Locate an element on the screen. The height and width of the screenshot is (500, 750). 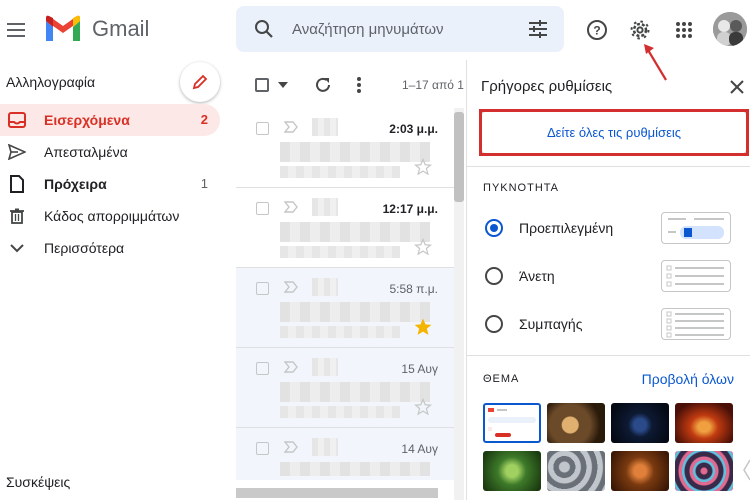
header: Gmail ? is located at coordinates (375, 30).